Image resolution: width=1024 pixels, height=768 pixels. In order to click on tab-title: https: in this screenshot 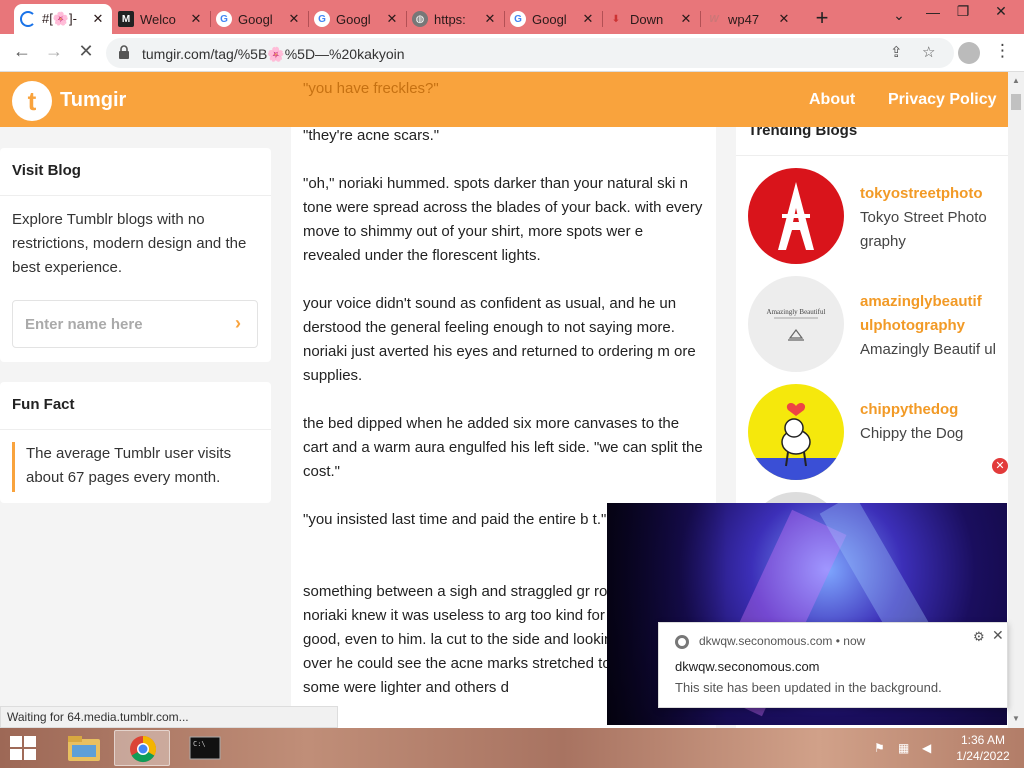, I will do `click(450, 19)`.